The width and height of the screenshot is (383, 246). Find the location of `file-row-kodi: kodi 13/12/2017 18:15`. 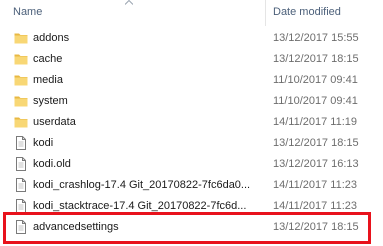

file-row-kodi: kodi 13/12/2017 18:15 is located at coordinates (191, 143).